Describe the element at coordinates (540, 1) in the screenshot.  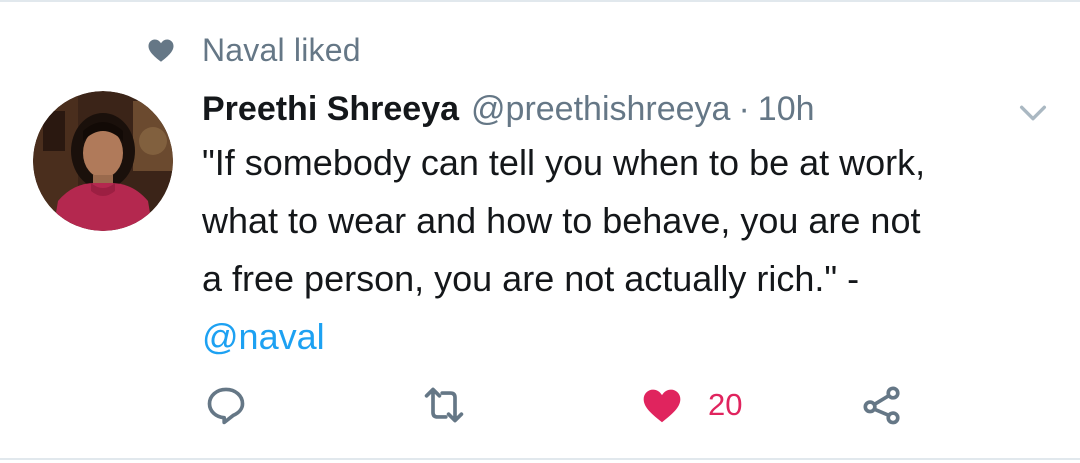
I see `top-divider` at that location.